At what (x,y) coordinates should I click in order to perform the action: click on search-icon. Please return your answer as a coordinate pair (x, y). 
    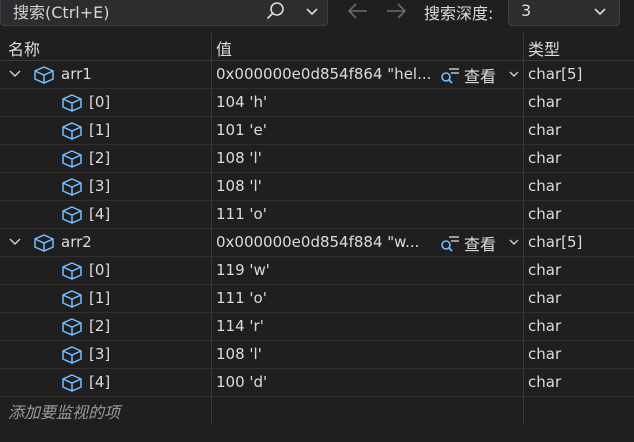
    Looking at the image, I should click on (276, 11).